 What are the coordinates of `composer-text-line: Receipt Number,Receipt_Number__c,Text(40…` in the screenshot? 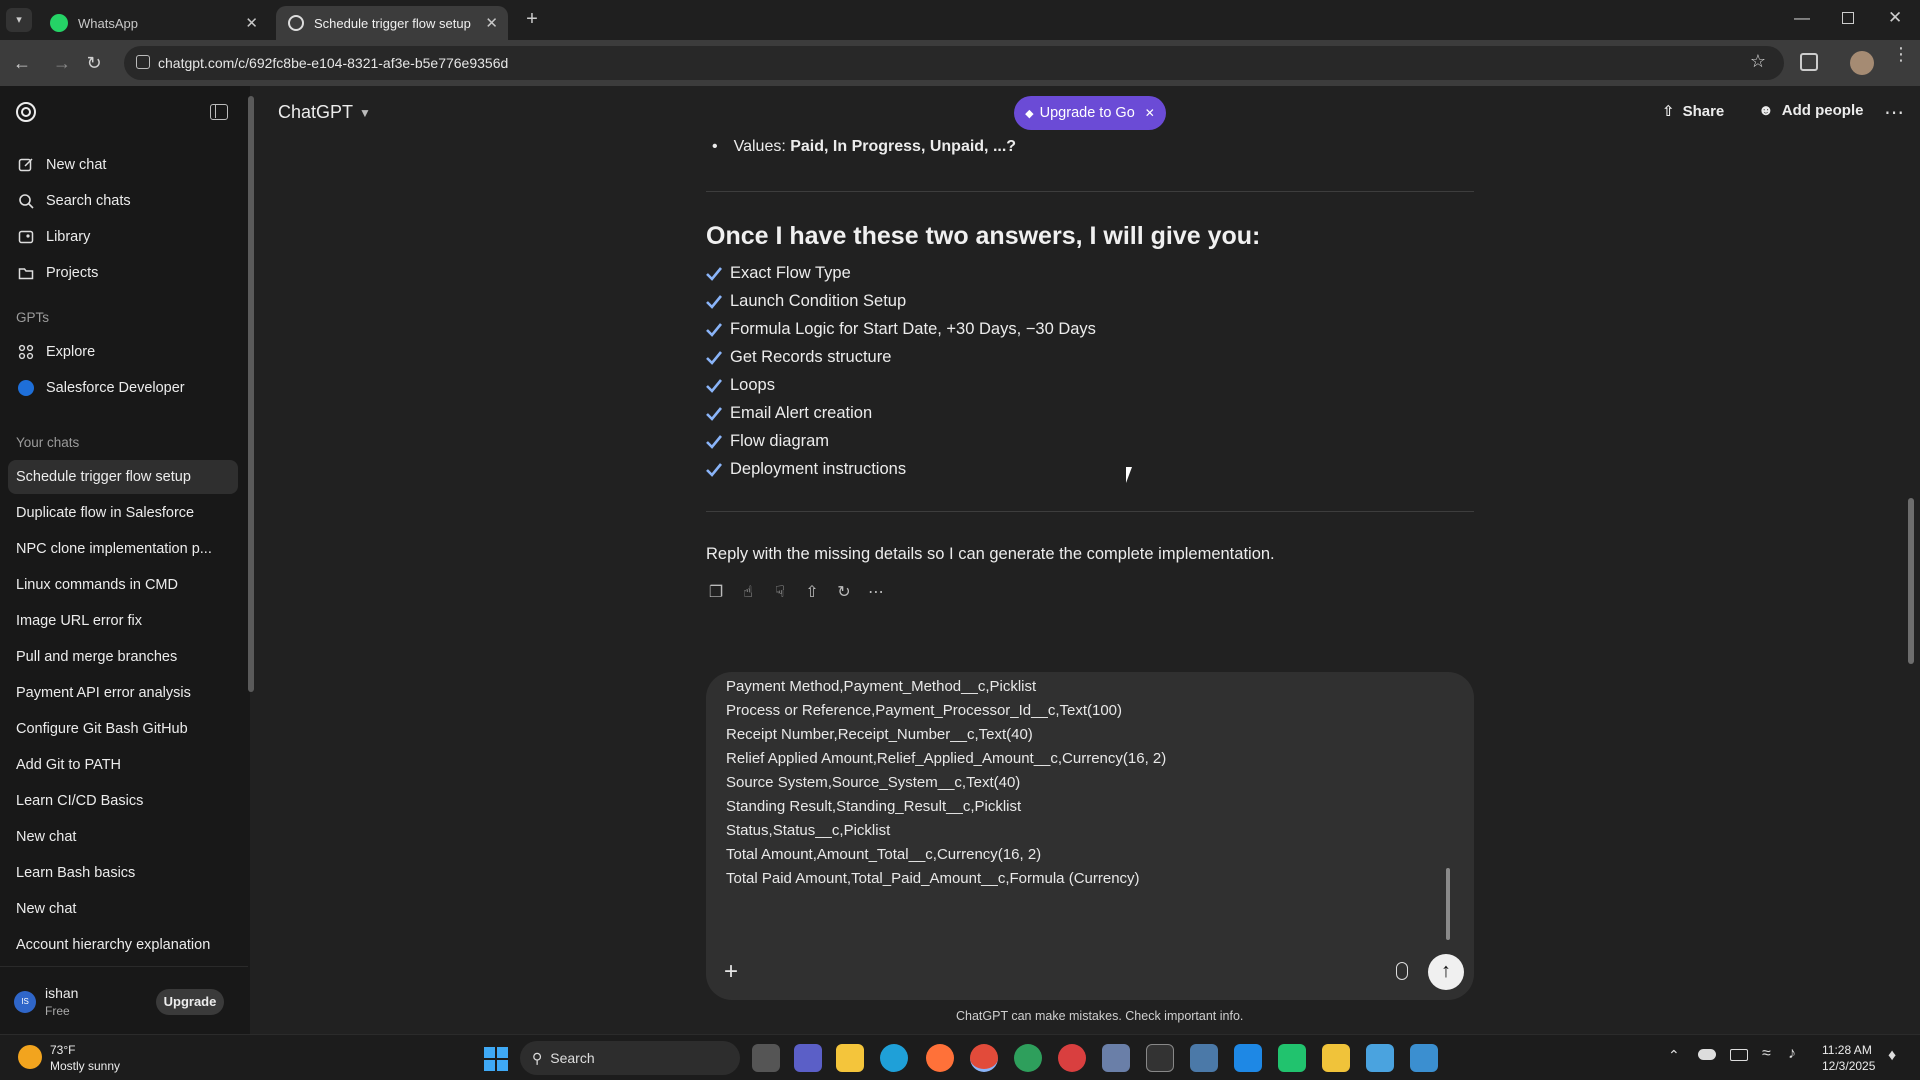 It's located at (879, 734).